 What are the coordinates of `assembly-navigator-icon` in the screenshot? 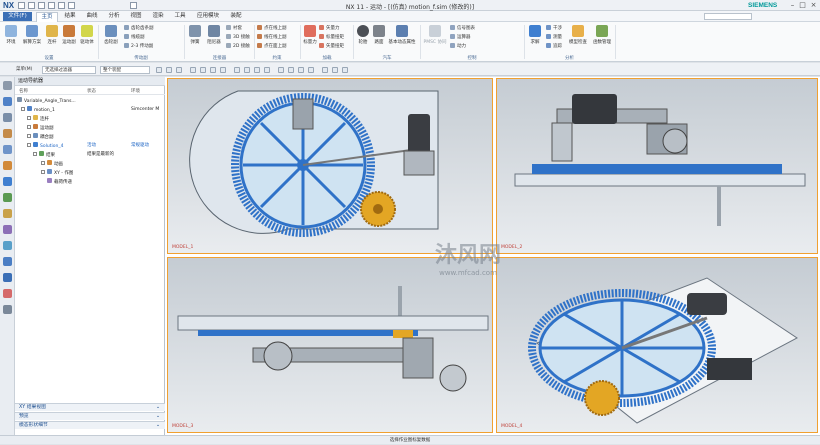 It's located at (7, 117).